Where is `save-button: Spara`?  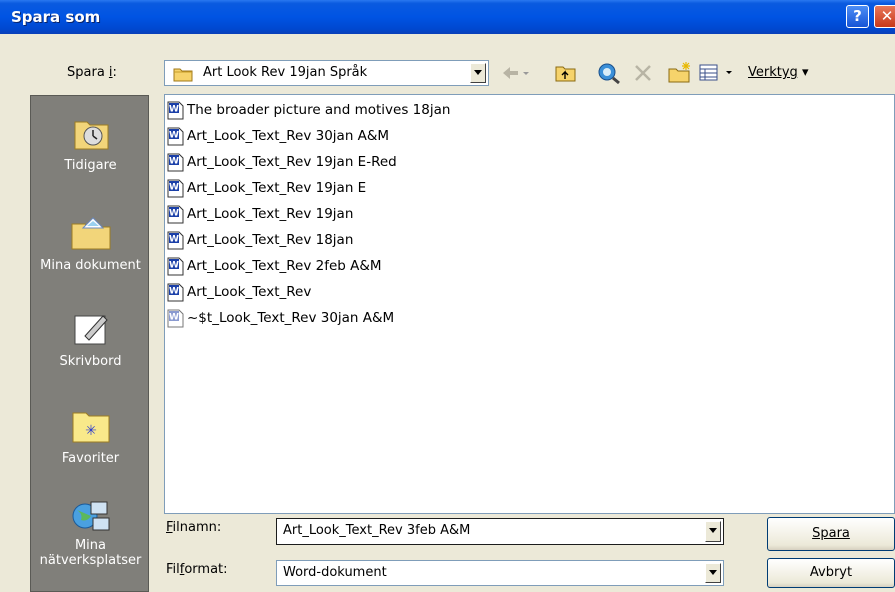
save-button: Spara is located at coordinates (831, 534).